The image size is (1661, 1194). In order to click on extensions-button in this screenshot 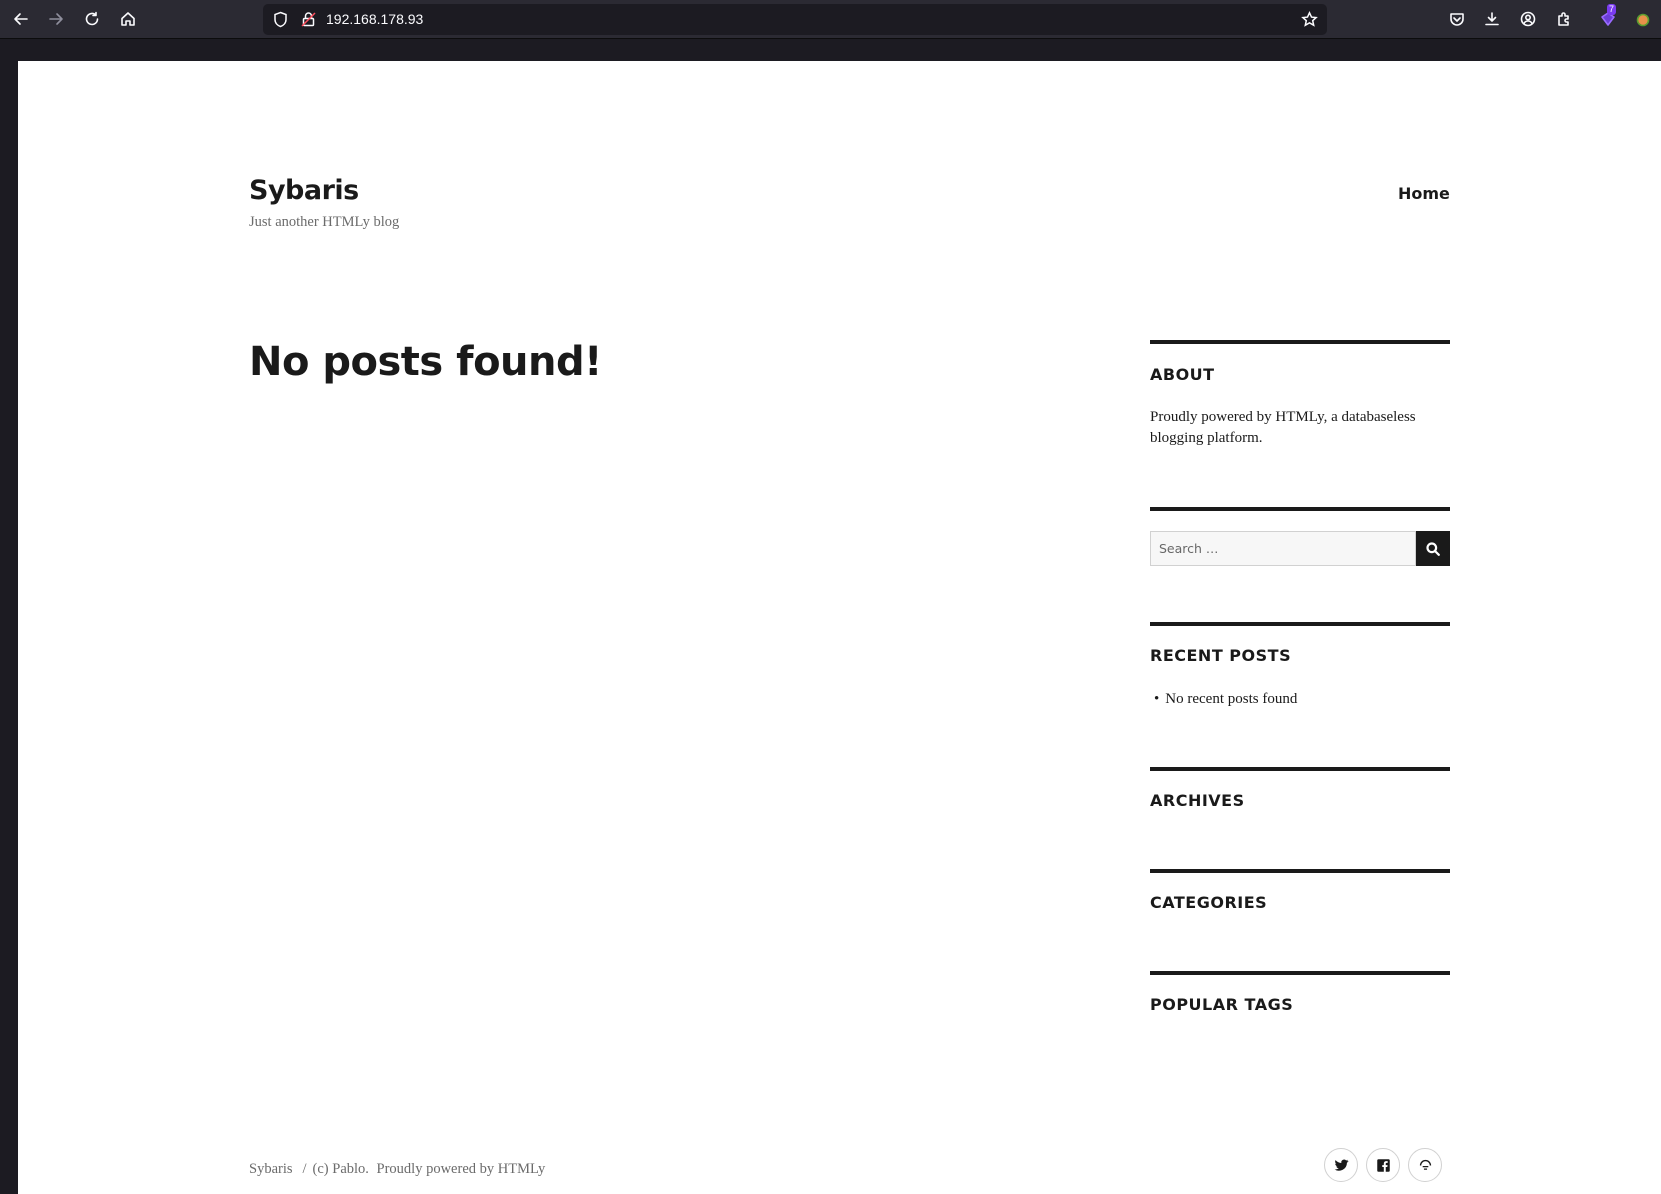, I will do `click(1564, 19)`.